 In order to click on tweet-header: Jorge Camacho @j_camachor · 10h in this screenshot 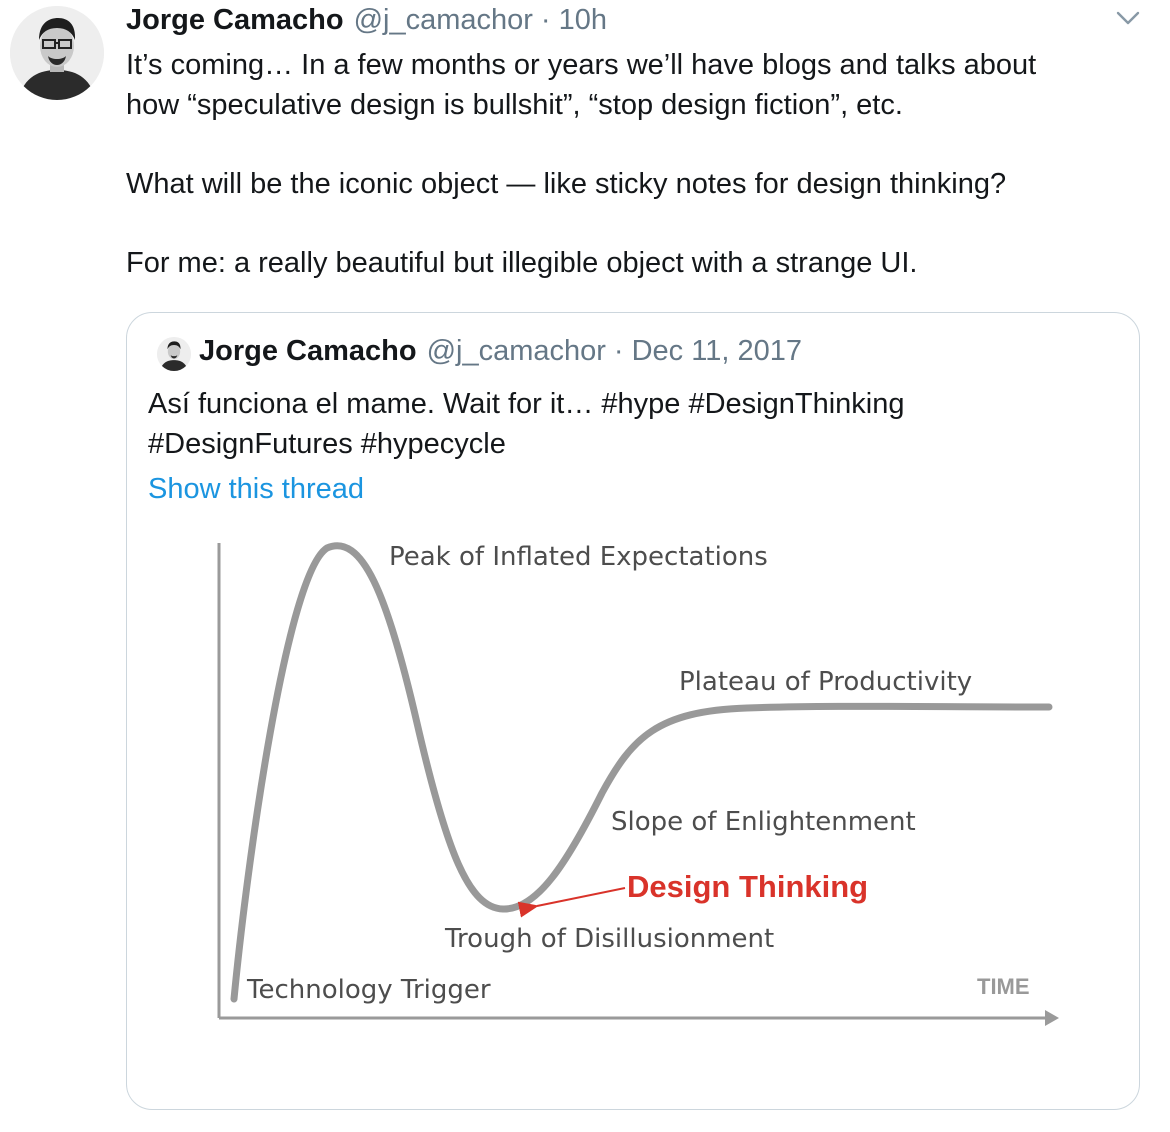, I will do `click(366, 22)`.